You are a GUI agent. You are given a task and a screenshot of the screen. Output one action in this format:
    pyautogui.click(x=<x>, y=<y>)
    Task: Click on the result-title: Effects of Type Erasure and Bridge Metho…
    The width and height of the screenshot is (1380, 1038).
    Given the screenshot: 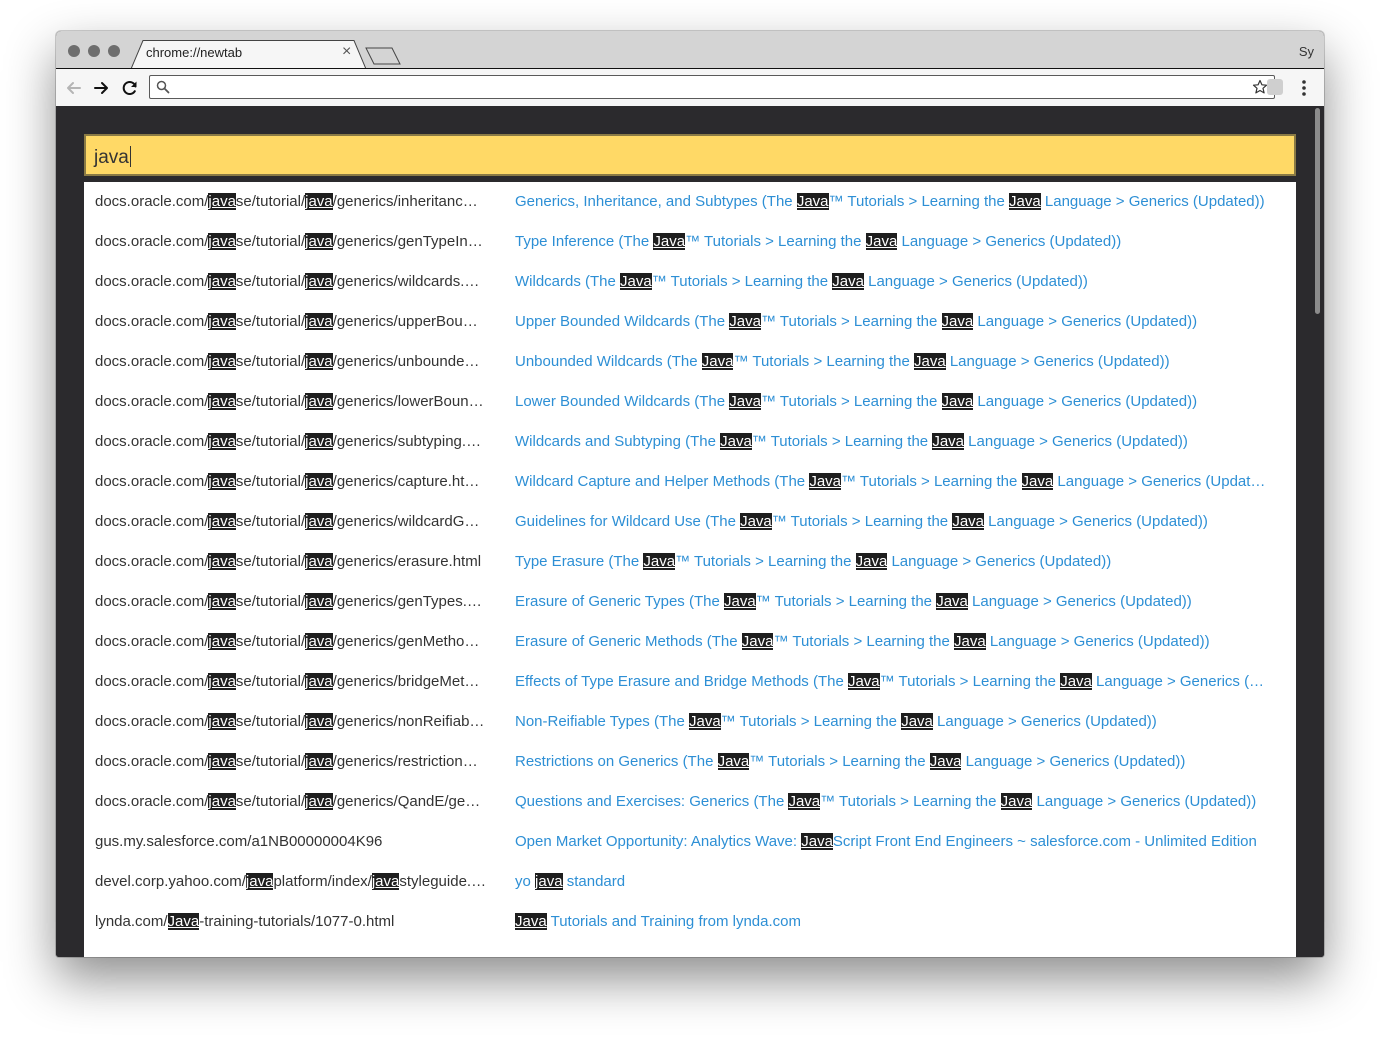 What is the action you would take?
    pyautogui.click(x=897, y=681)
    